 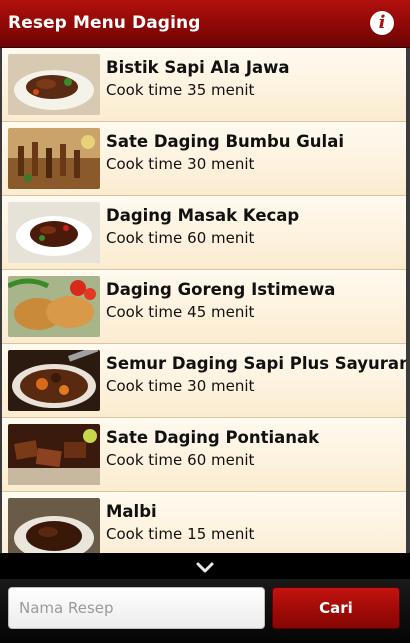 I want to click on search-button: Cari, so click(x=336, y=608).